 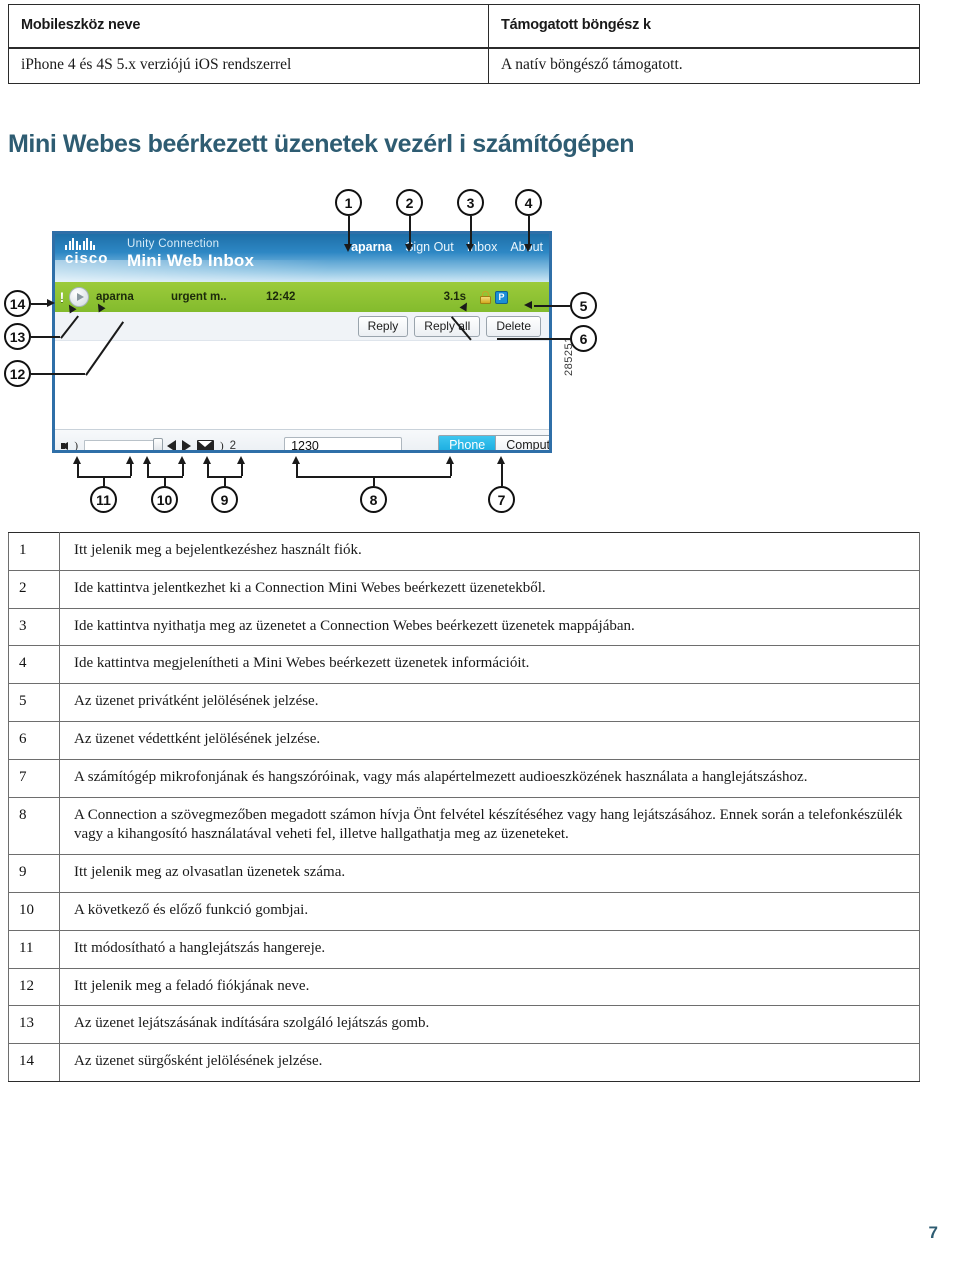 What do you see at coordinates (447, 247) in the screenshot?
I see `header-links: aparna Sign Out Inbox About` at bounding box center [447, 247].